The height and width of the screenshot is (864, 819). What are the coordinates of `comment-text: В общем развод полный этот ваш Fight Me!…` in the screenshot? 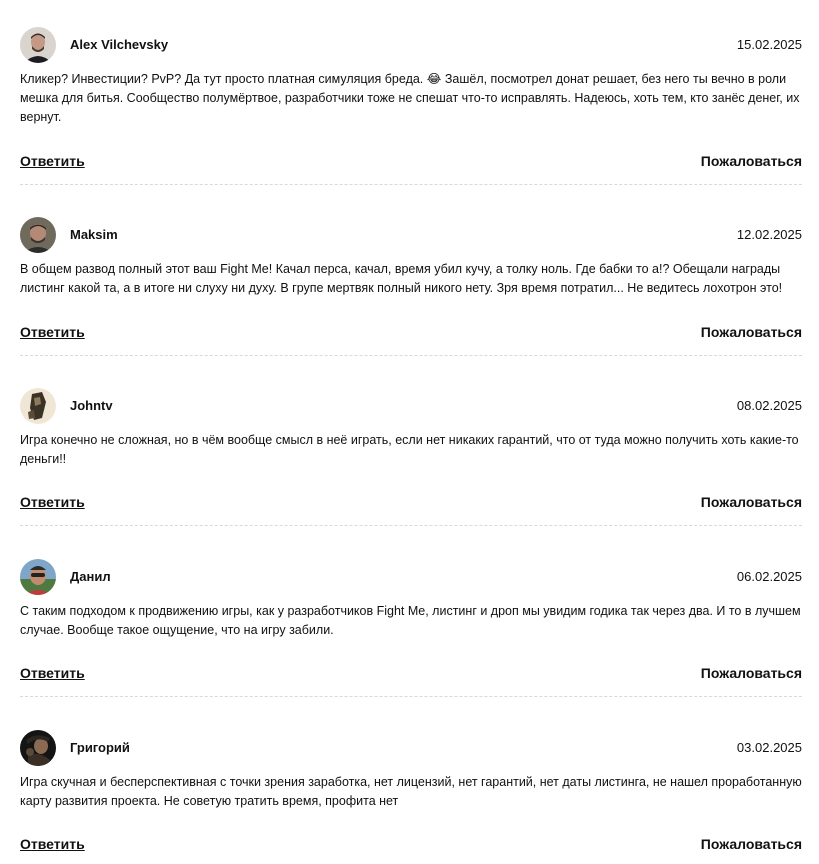 It's located at (401, 278).